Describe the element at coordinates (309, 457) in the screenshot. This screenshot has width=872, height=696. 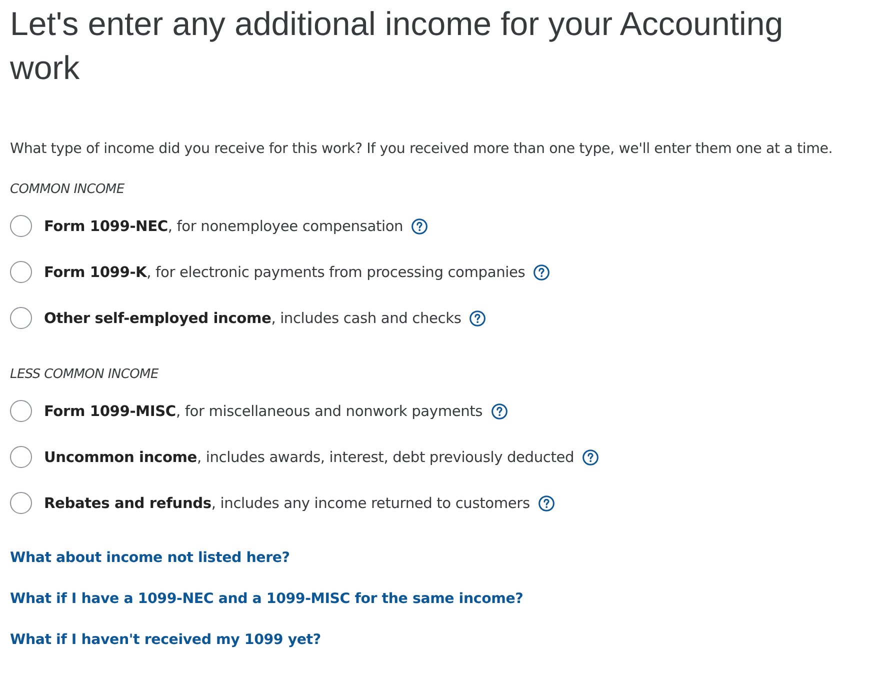
I see `option-label: Uncommon income, includes awards, interest, debt previously deducted` at that location.